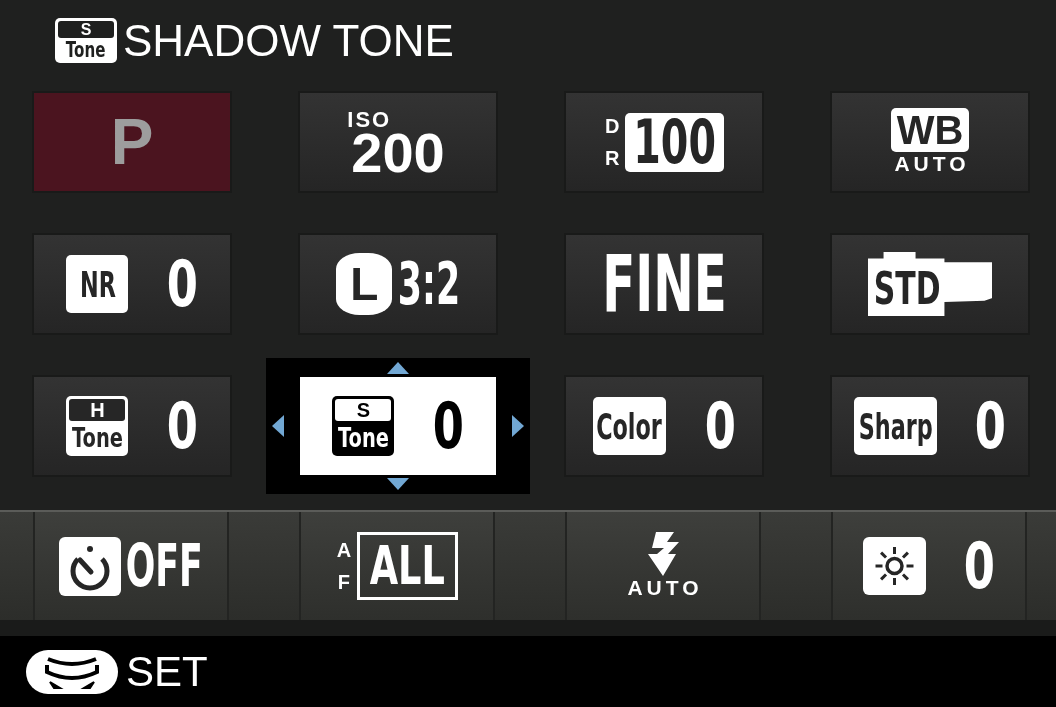 The width and height of the screenshot is (1056, 707). Describe the element at coordinates (407, 566) in the screenshot. I see `setting-badge: ALL` at that location.